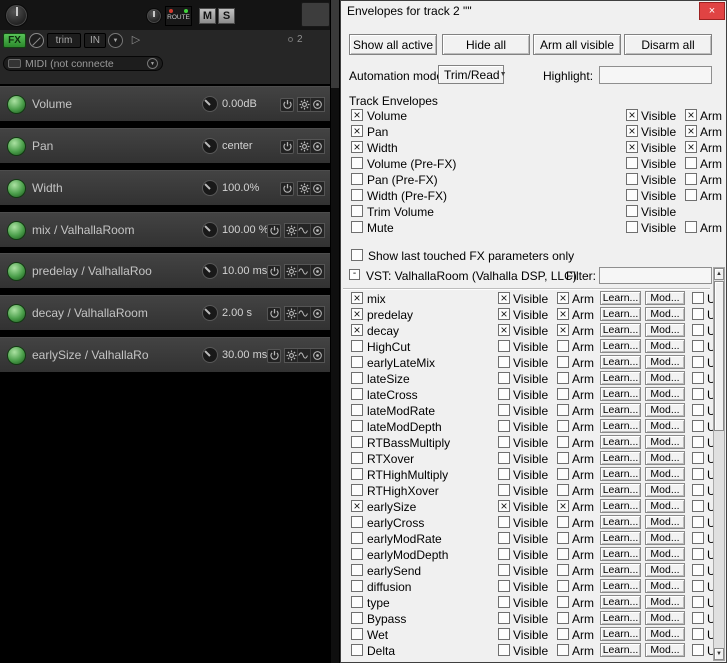 The width and height of the screenshot is (727, 663). What do you see at coordinates (354, 274) in the screenshot?
I see `collapse-toggle: -` at bounding box center [354, 274].